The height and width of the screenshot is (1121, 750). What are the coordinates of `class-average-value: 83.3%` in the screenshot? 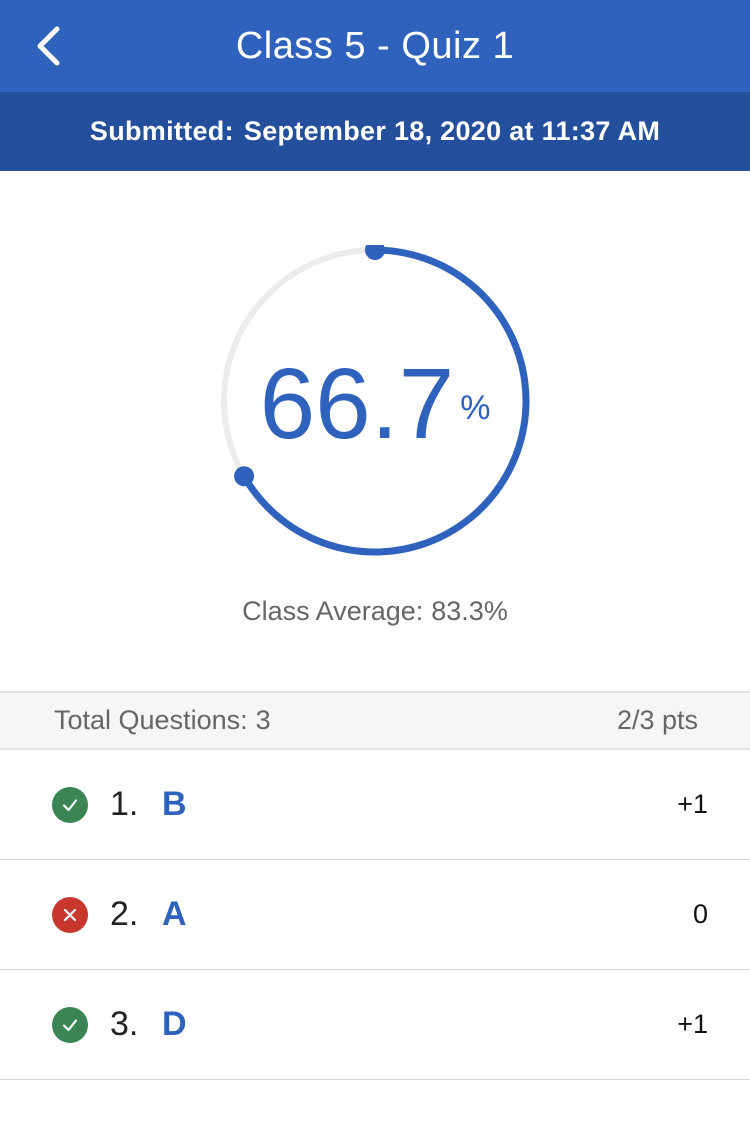 It's located at (469, 611).